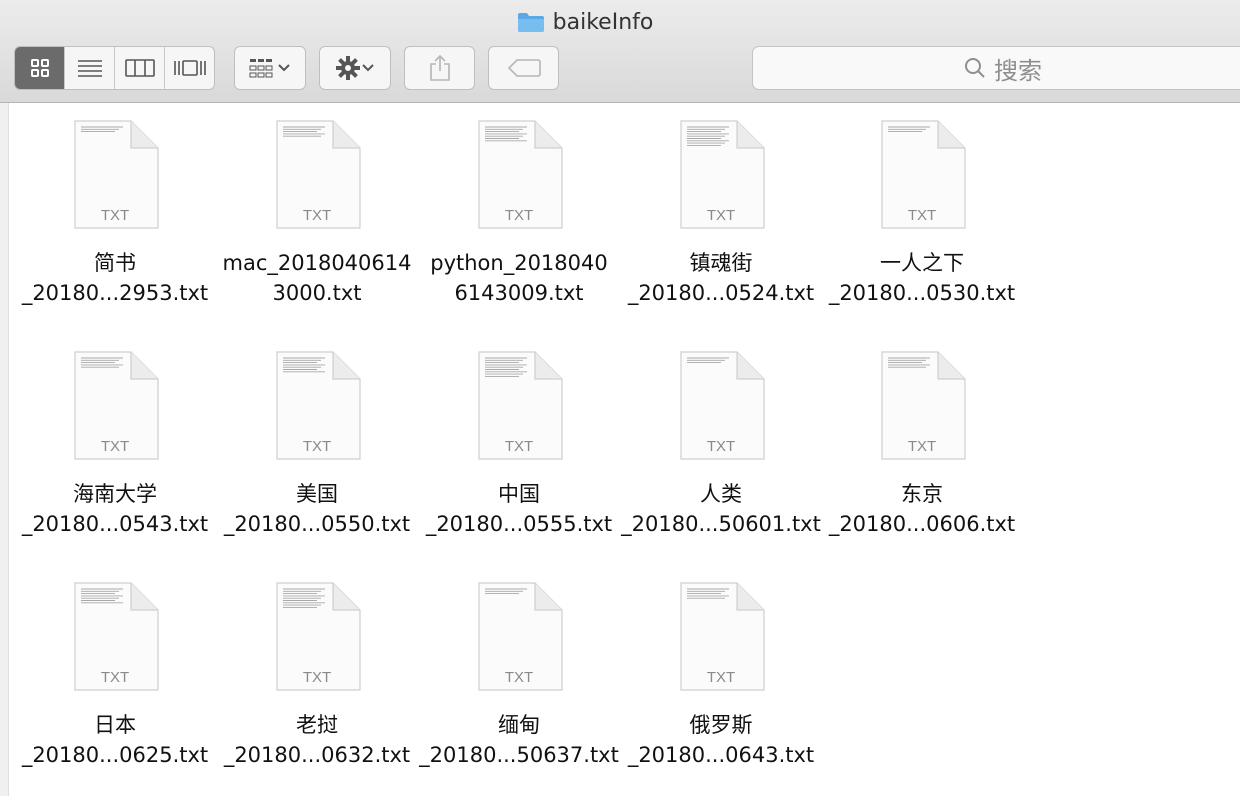 This screenshot has height=796, width=1240. I want to click on file-name-line-2: _20180...0530.txt, so click(922, 293).